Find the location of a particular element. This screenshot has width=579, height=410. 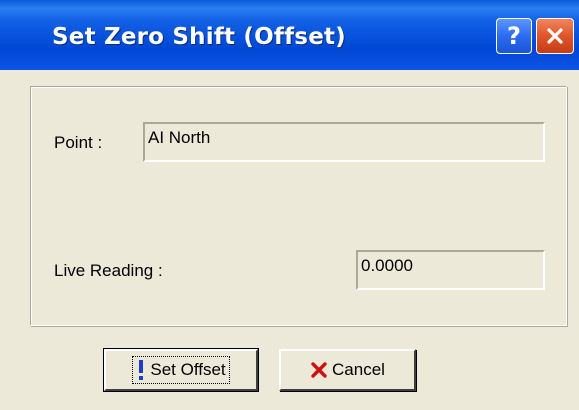

live-reading-field: 0.0000 is located at coordinates (450, 270).